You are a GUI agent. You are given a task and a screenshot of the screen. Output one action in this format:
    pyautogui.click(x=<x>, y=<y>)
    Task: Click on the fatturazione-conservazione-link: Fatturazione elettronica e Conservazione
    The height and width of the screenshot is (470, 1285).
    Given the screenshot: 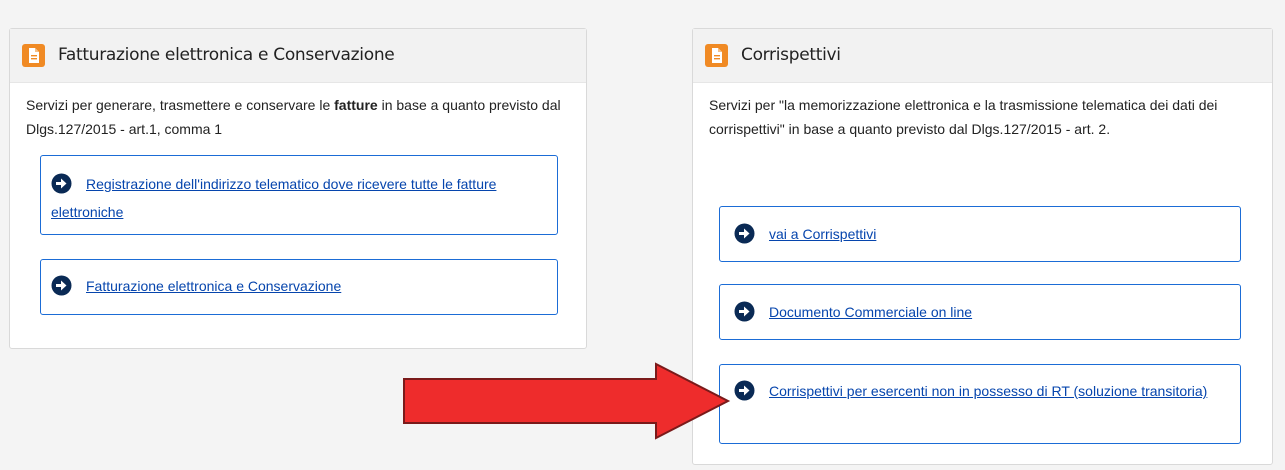 What is the action you would take?
    pyautogui.click(x=213, y=286)
    